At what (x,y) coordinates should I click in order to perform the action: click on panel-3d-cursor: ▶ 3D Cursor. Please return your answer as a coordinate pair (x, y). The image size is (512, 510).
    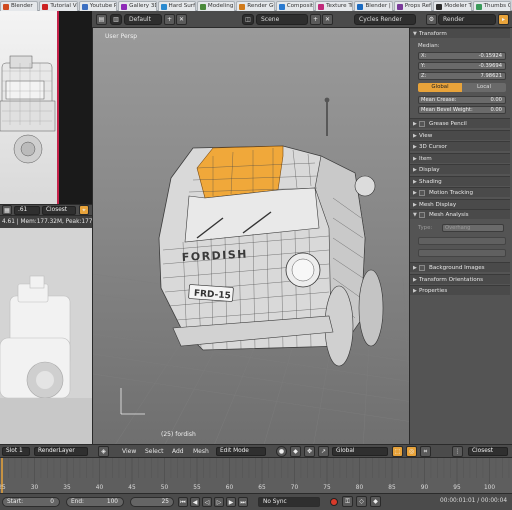
    Looking at the image, I should click on (460, 146).